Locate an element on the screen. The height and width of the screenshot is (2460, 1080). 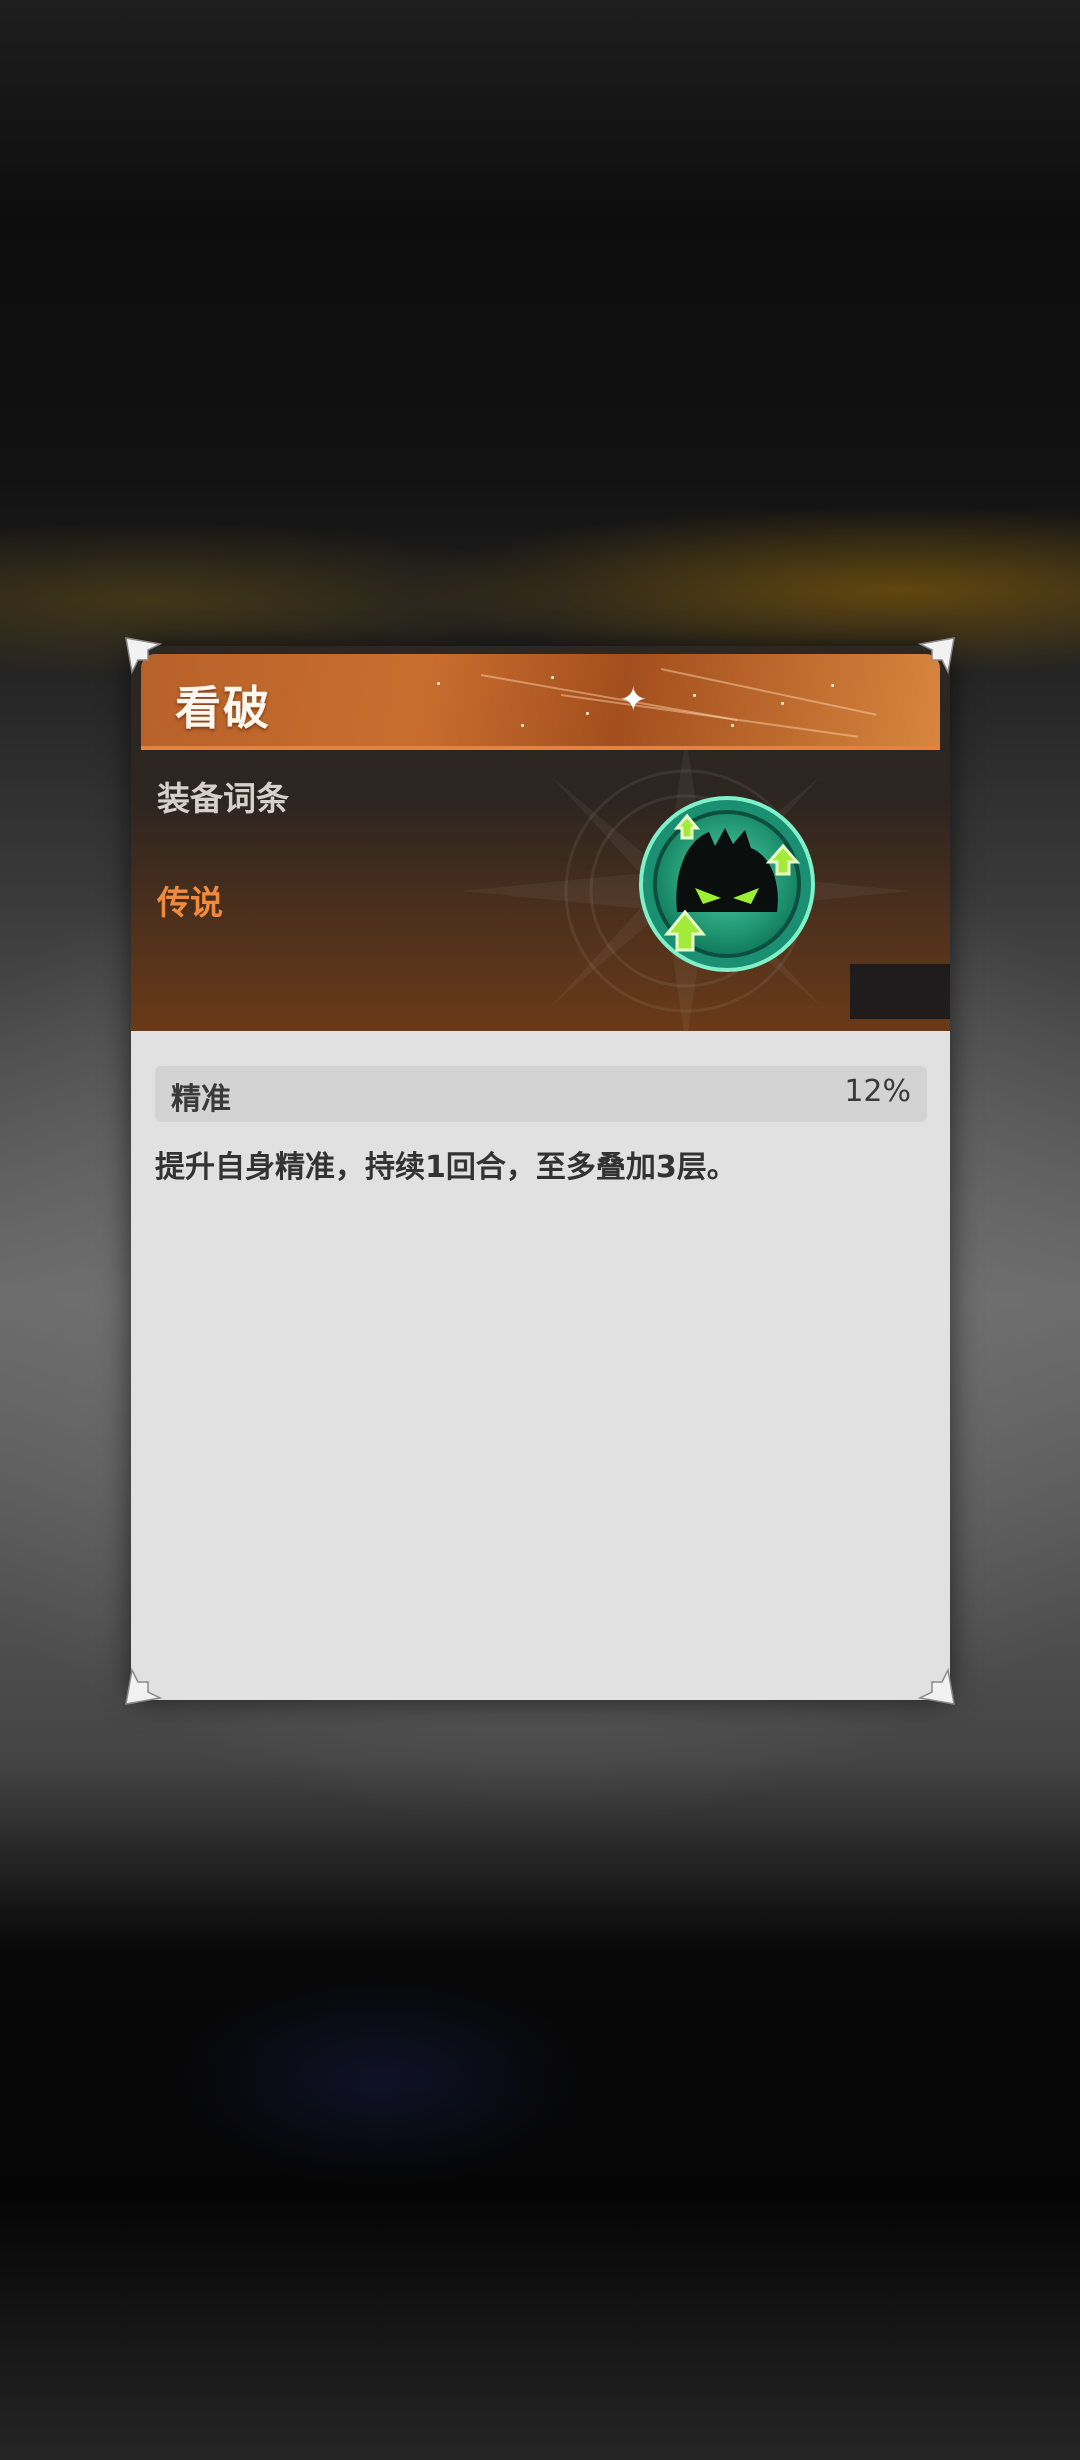
title-bar: ✦ 看破 is located at coordinates (540, 702).